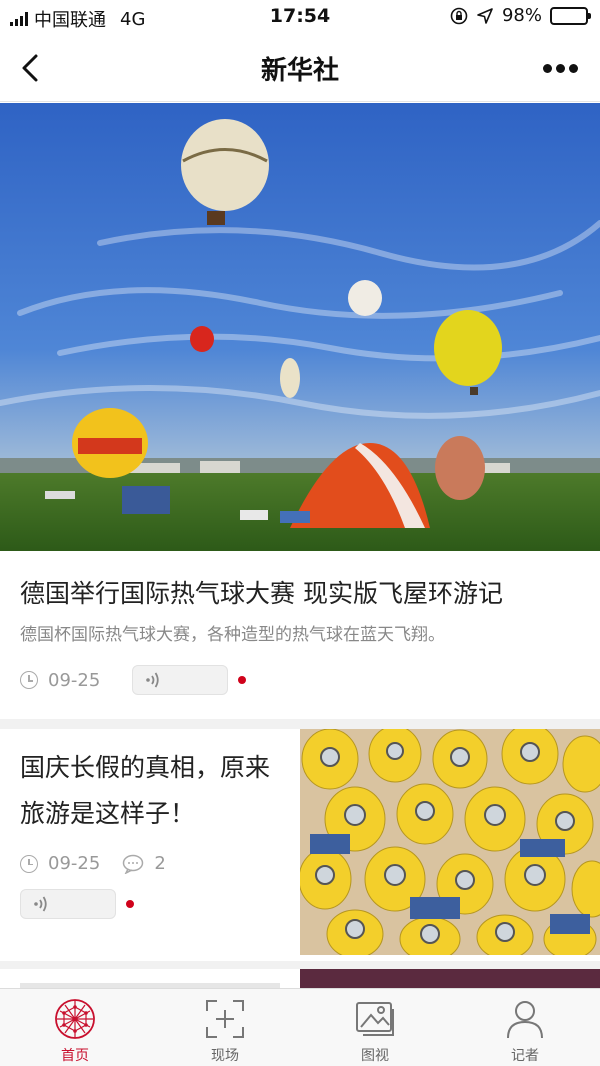  I want to click on article-meta: 09-25, so click(300, 692).